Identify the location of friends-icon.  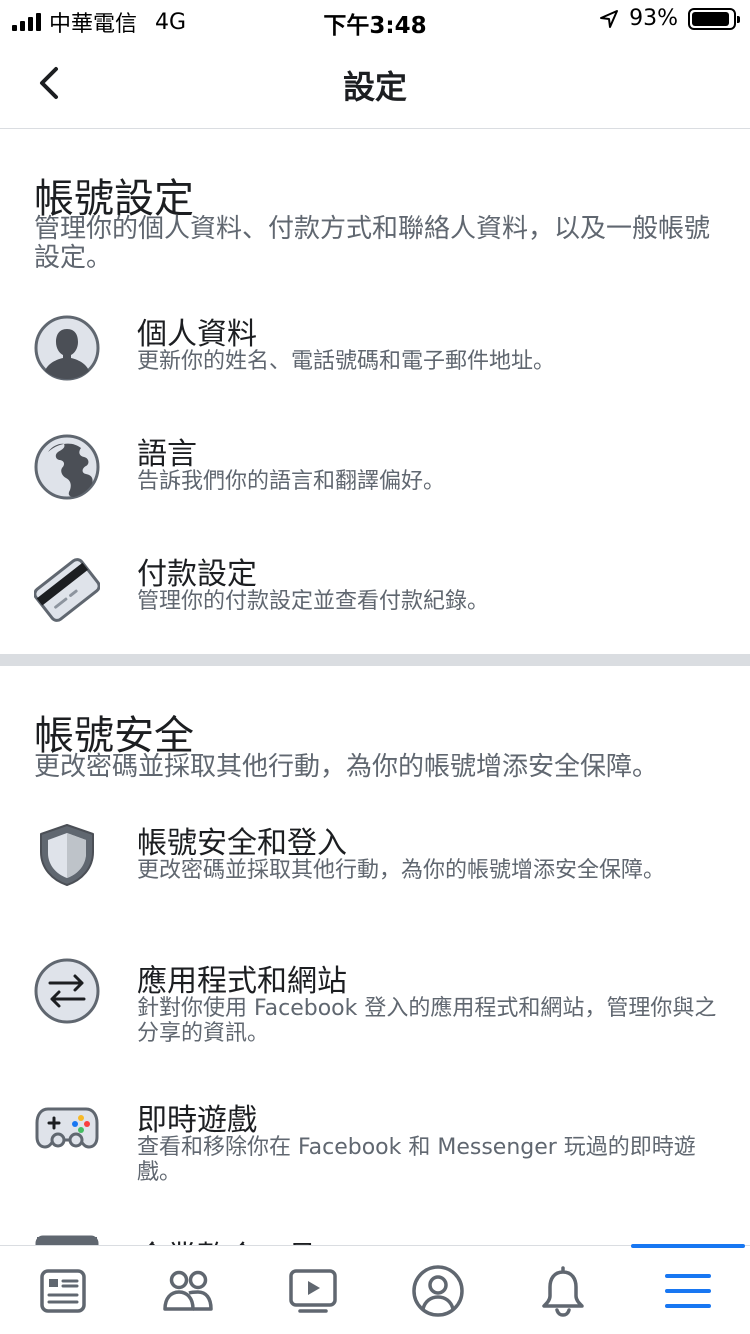
(187, 1290).